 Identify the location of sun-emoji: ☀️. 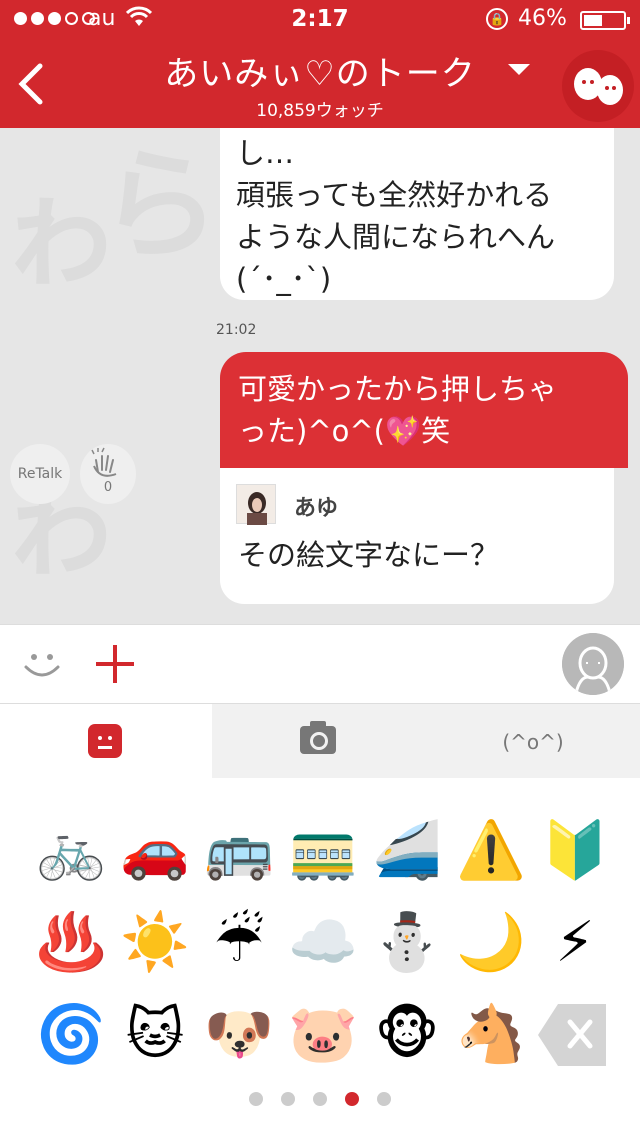
(155, 943).